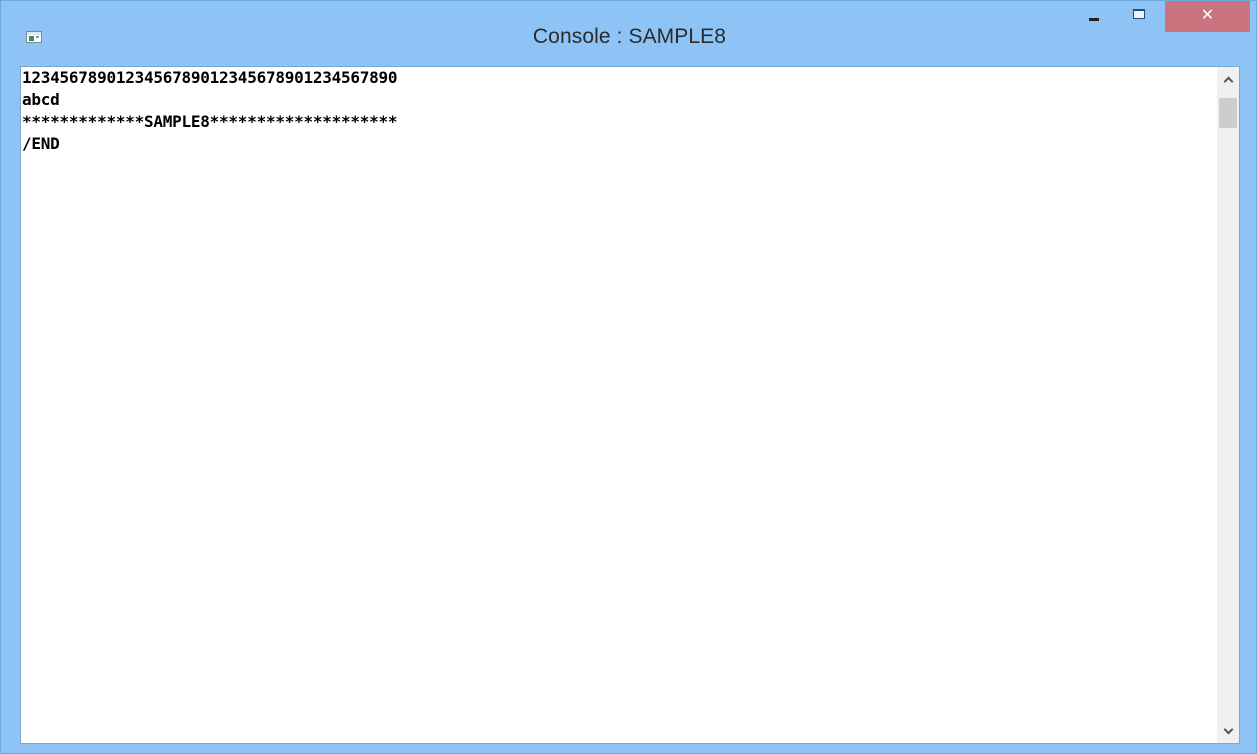 Image resolution: width=1257 pixels, height=754 pixels. I want to click on console-line: /END, so click(41, 143).